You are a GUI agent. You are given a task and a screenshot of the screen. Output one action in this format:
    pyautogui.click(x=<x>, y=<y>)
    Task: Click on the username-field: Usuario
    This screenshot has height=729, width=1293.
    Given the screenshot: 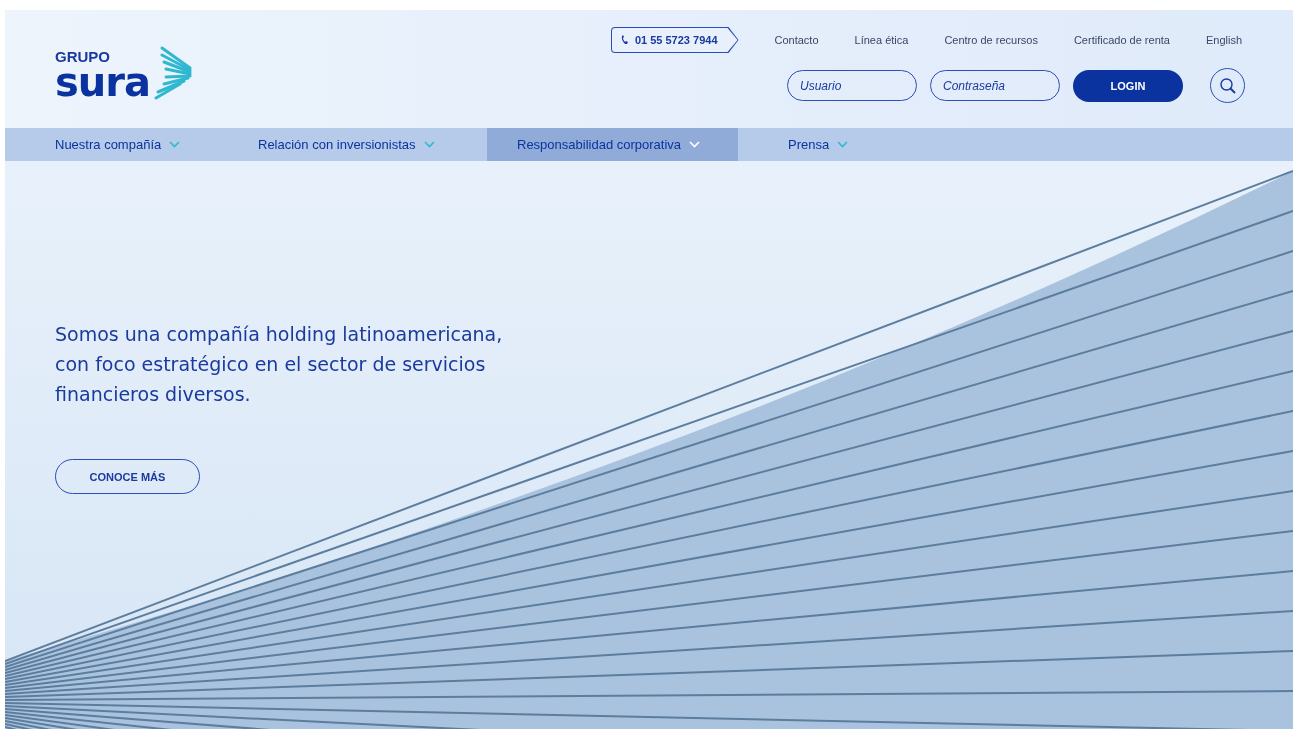 What is the action you would take?
    pyautogui.click(x=852, y=85)
    